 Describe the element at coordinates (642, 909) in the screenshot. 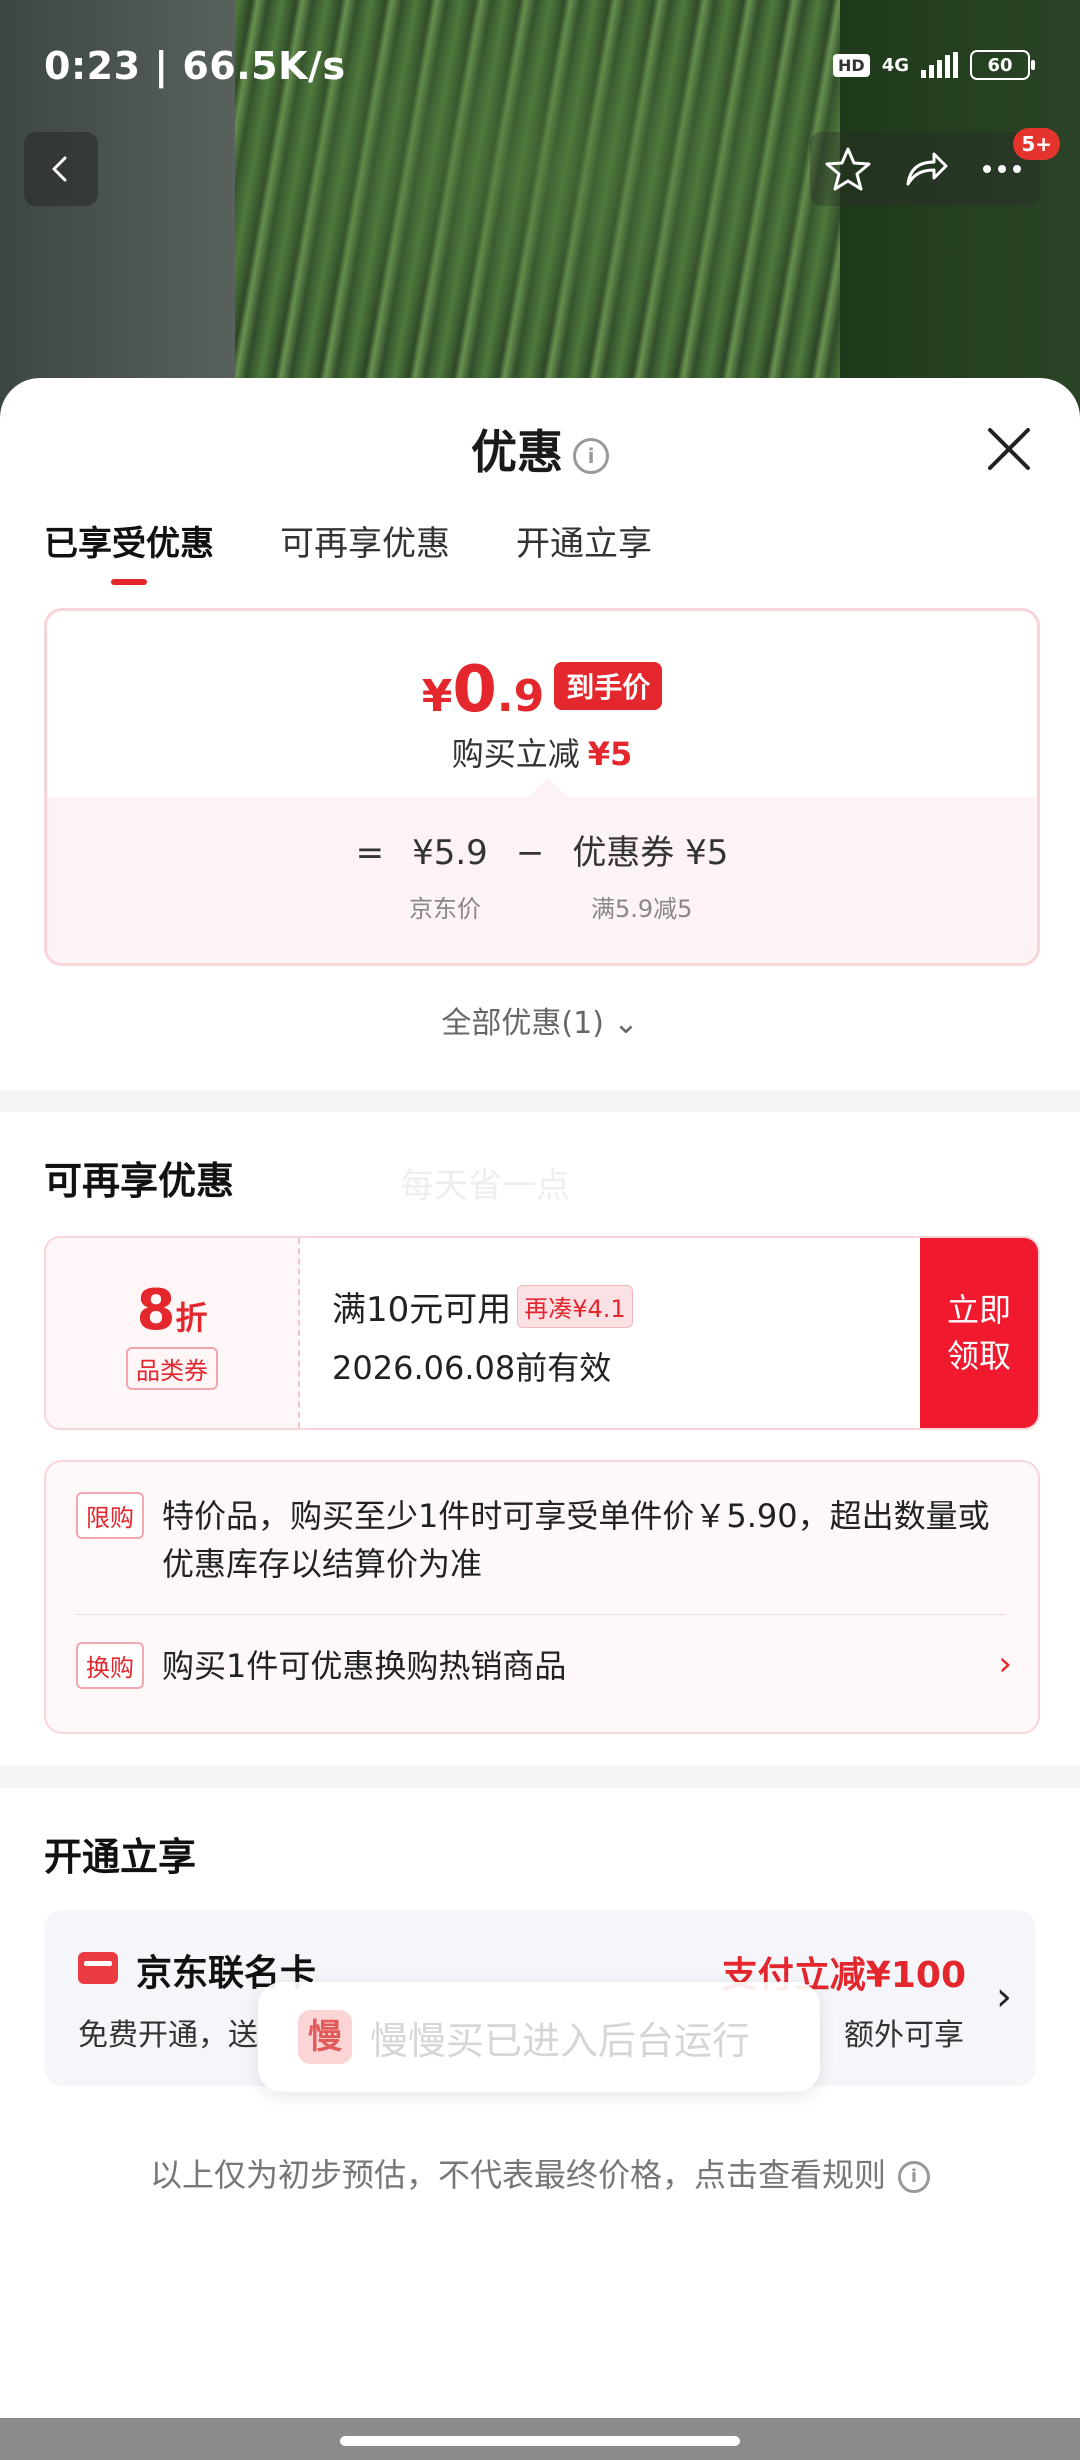

I see `label-coupon-rule: 满5.9减5` at that location.